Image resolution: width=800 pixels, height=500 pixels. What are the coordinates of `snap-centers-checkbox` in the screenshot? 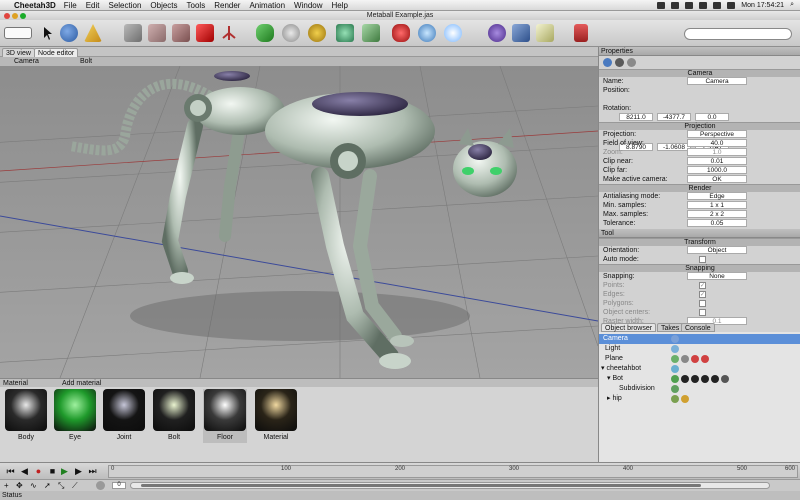 It's located at (702, 312).